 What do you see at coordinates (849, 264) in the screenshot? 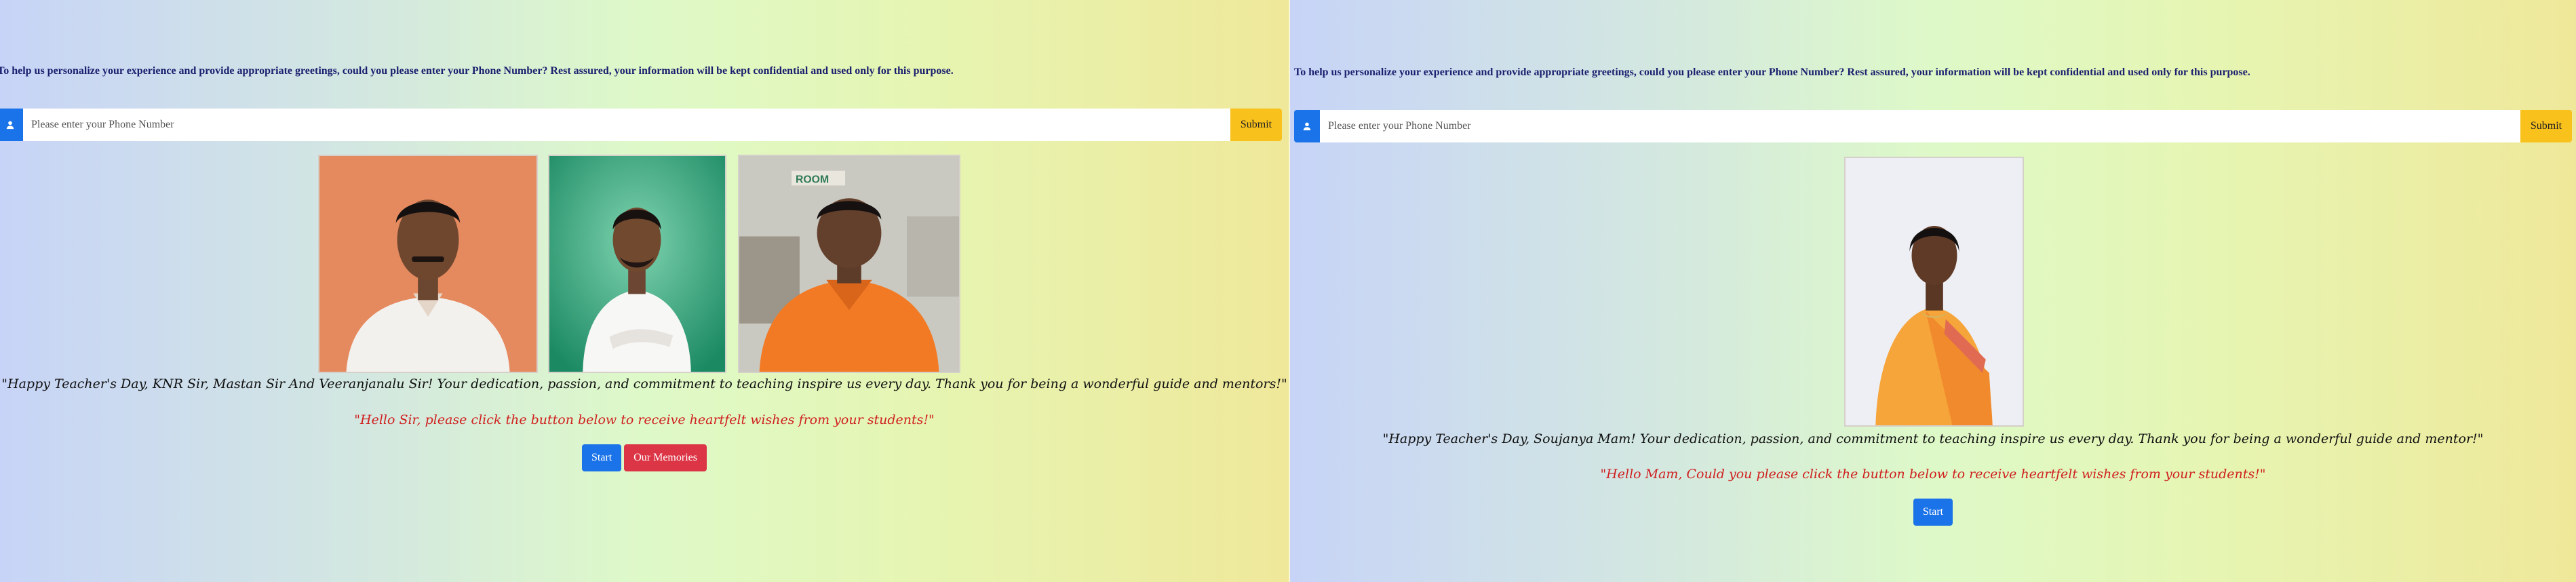
I see `teacher-photo-3: ROOM` at bounding box center [849, 264].